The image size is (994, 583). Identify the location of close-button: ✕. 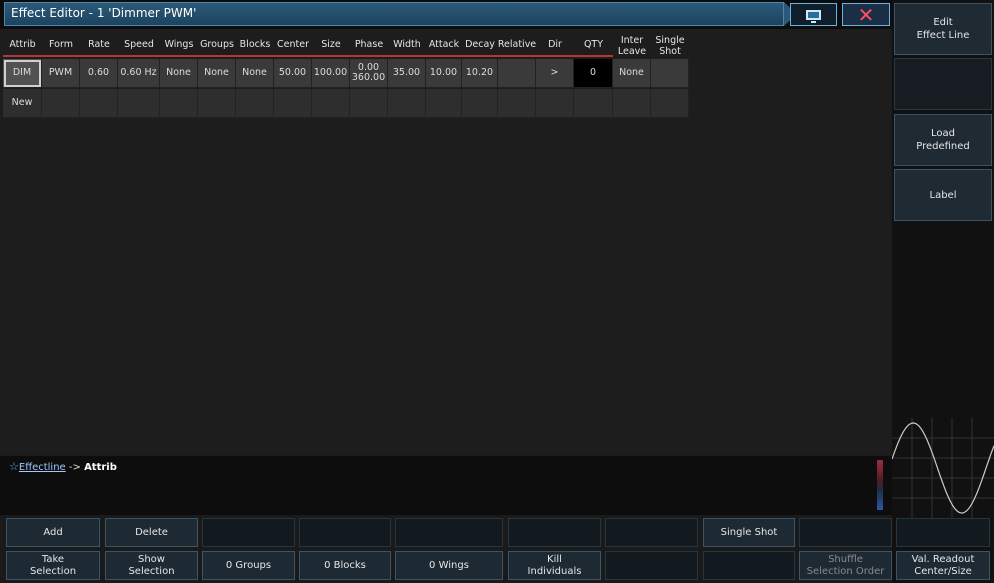
(866, 14).